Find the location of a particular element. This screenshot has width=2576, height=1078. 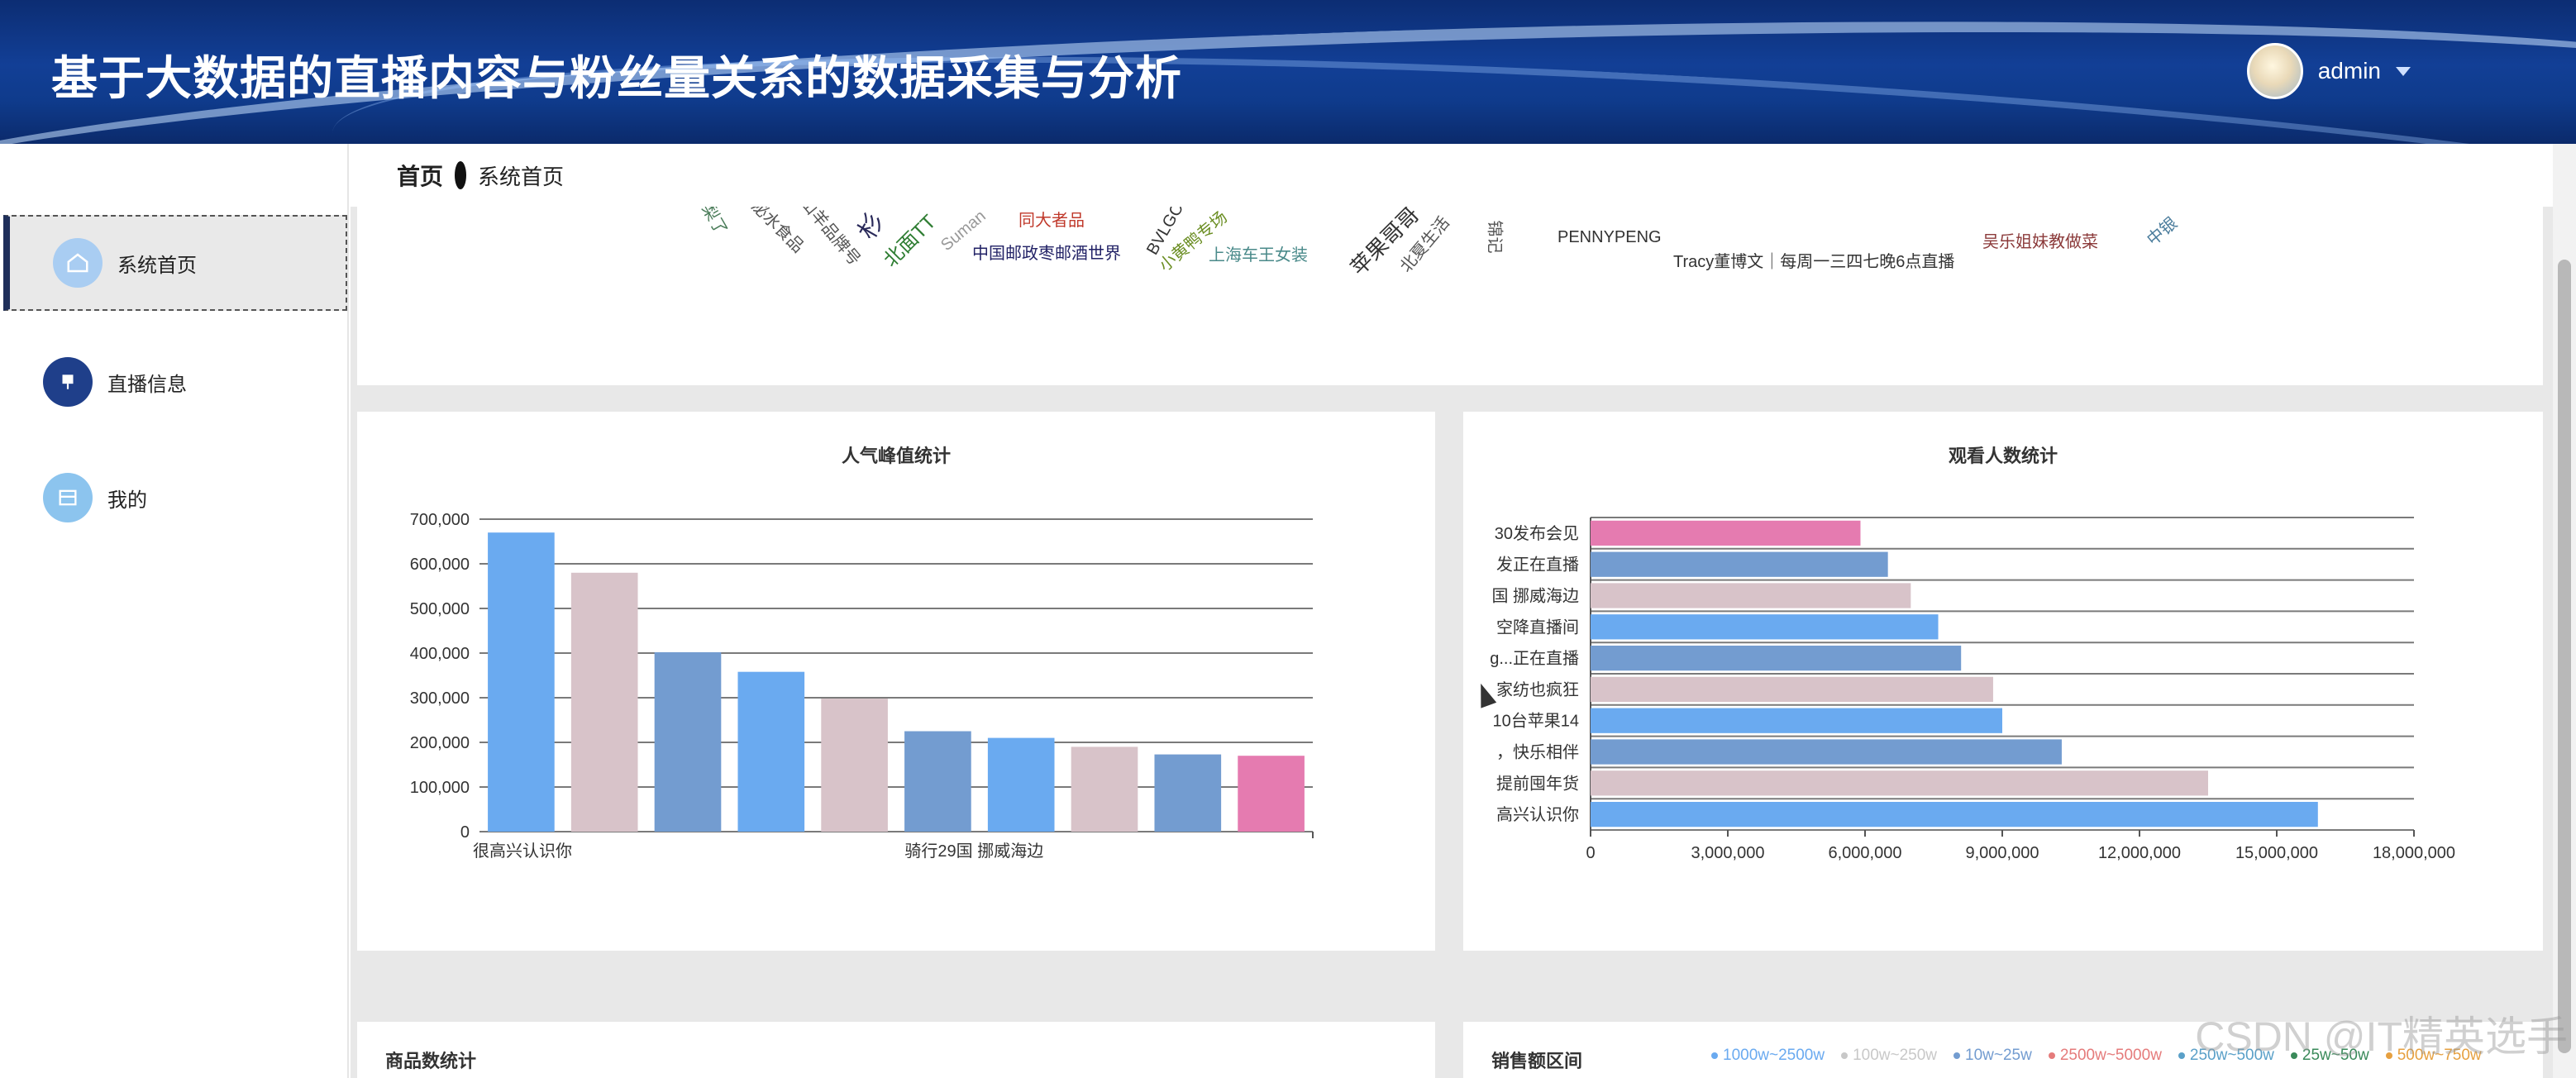

wordcloud-word: 中银 is located at coordinates (2162, 232).